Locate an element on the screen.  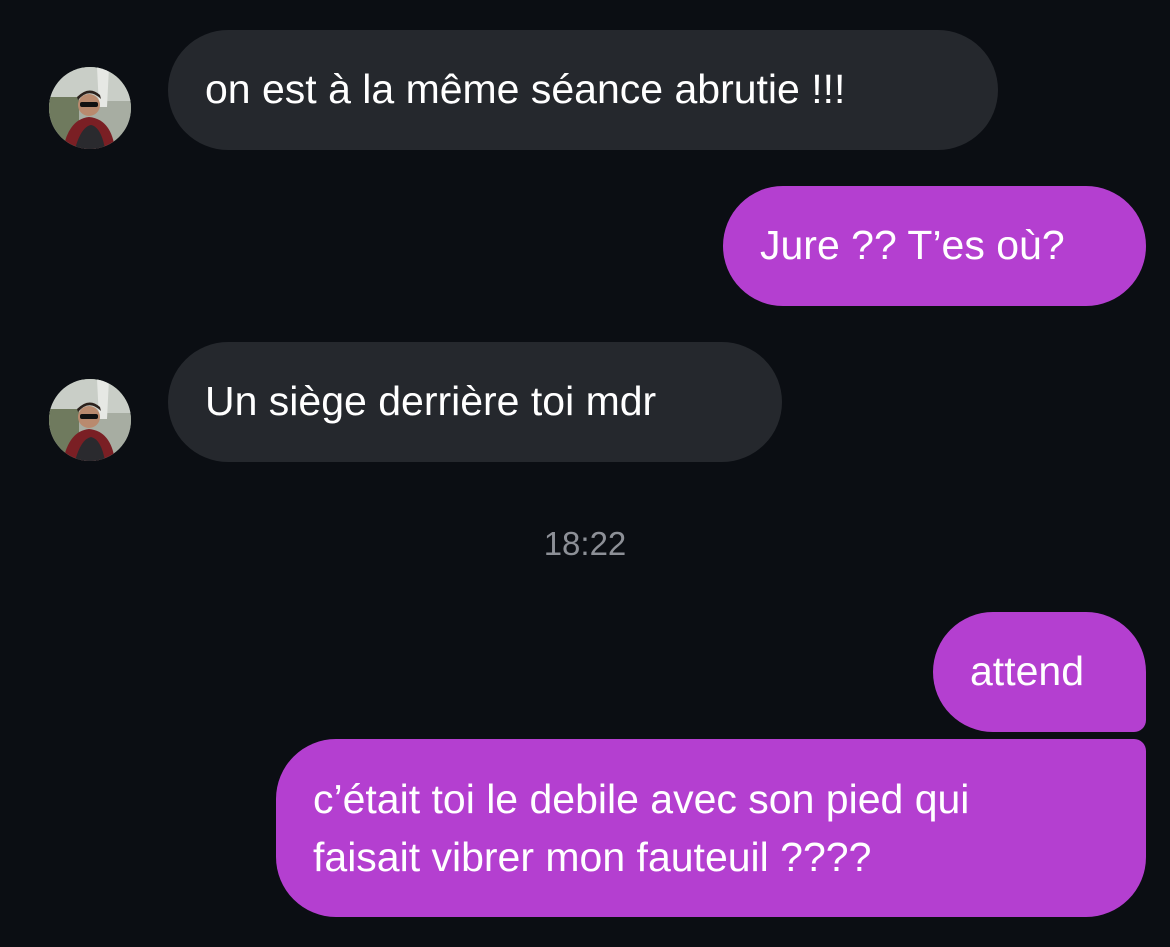
message-bubble-incoming: on est à la même séance abrutie !!! is located at coordinates (583, 90).